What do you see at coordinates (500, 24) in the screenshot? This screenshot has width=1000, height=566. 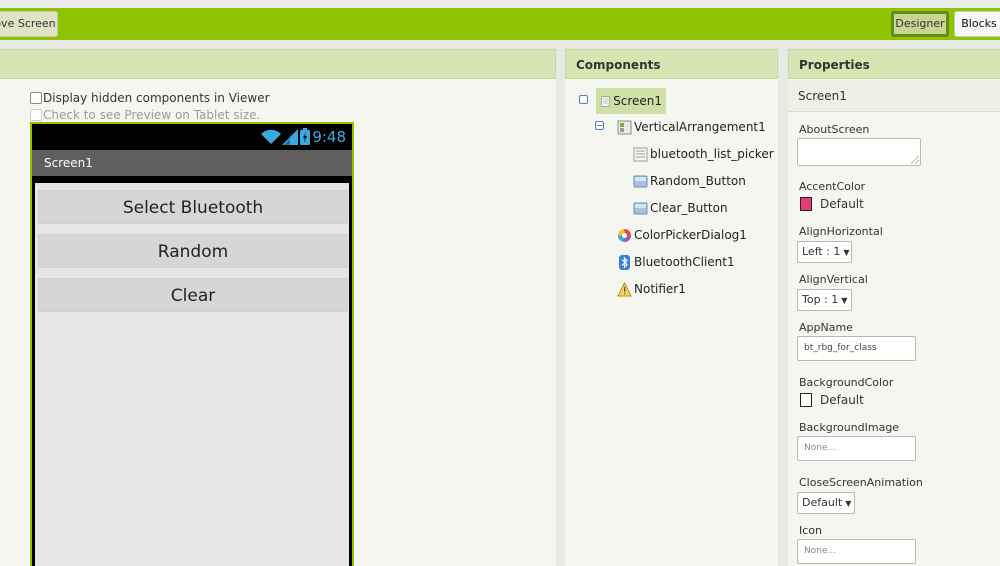 I see `designer-toolbar: ove Screen Designer Blocks` at bounding box center [500, 24].